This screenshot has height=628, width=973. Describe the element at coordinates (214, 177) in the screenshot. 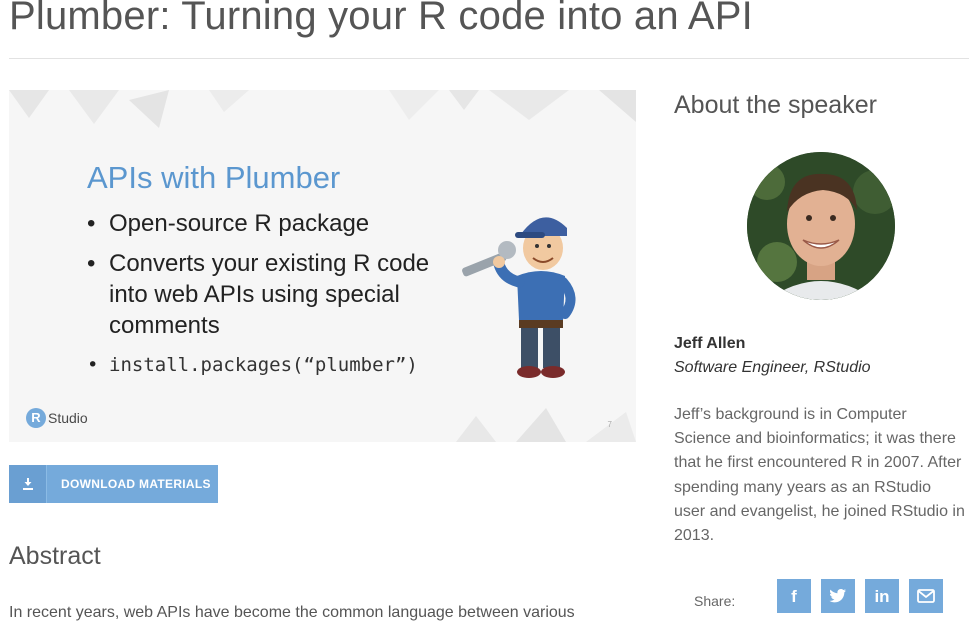

I see `slide-heading: APIs with Plumber` at that location.